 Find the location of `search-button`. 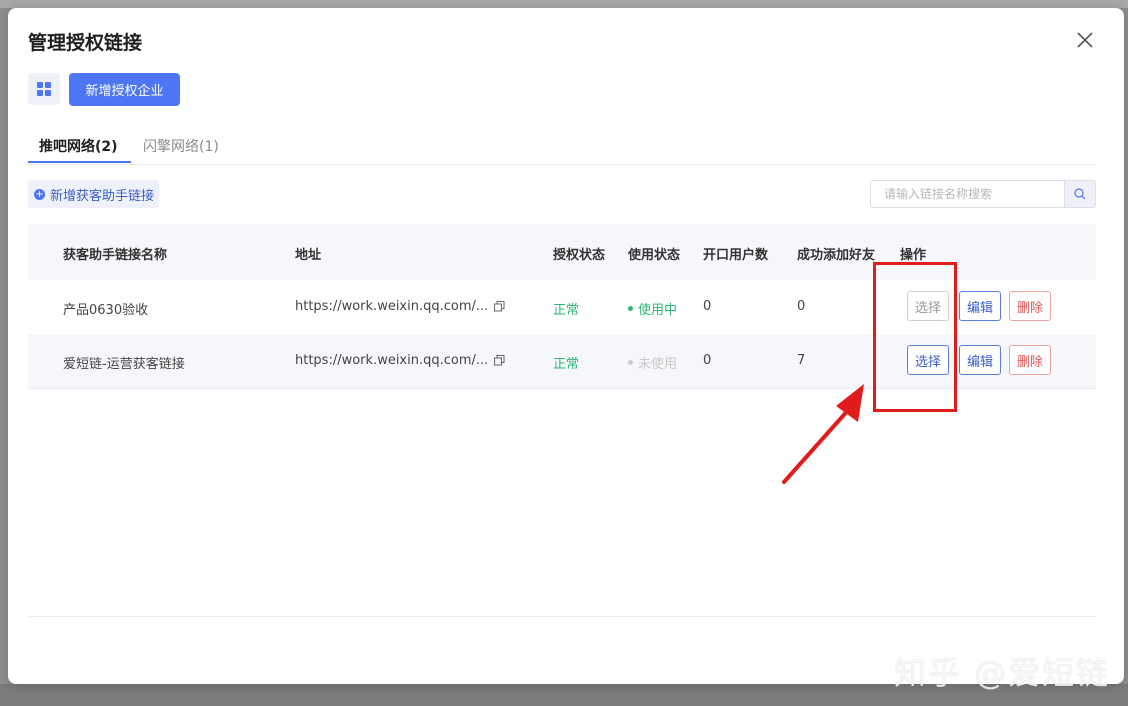

search-button is located at coordinates (1080, 194).